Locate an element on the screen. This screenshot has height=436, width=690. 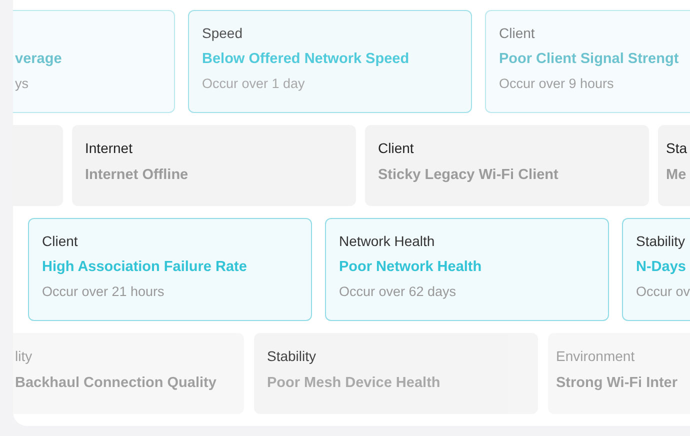
issue-card: Network Health Poor Network Health Occur over 62 days is located at coordinates (467, 269).